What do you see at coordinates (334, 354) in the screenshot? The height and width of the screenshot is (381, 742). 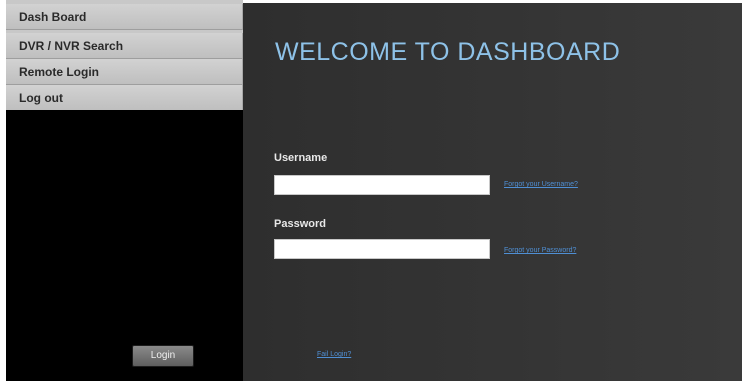 I see `fail-login-link: Fail Login?` at bounding box center [334, 354].